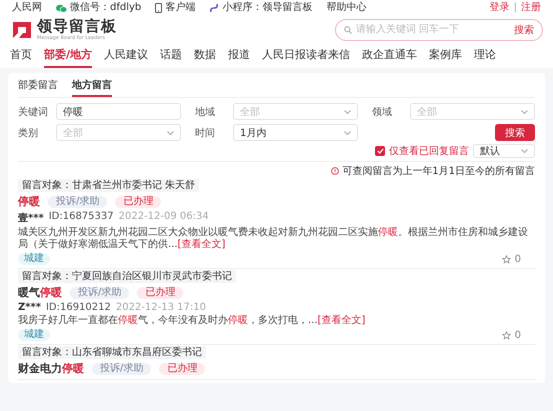 The height and width of the screenshot is (411, 553). What do you see at coordinates (38, 86) in the screenshot?
I see `tab: 部委留言` at bounding box center [38, 86].